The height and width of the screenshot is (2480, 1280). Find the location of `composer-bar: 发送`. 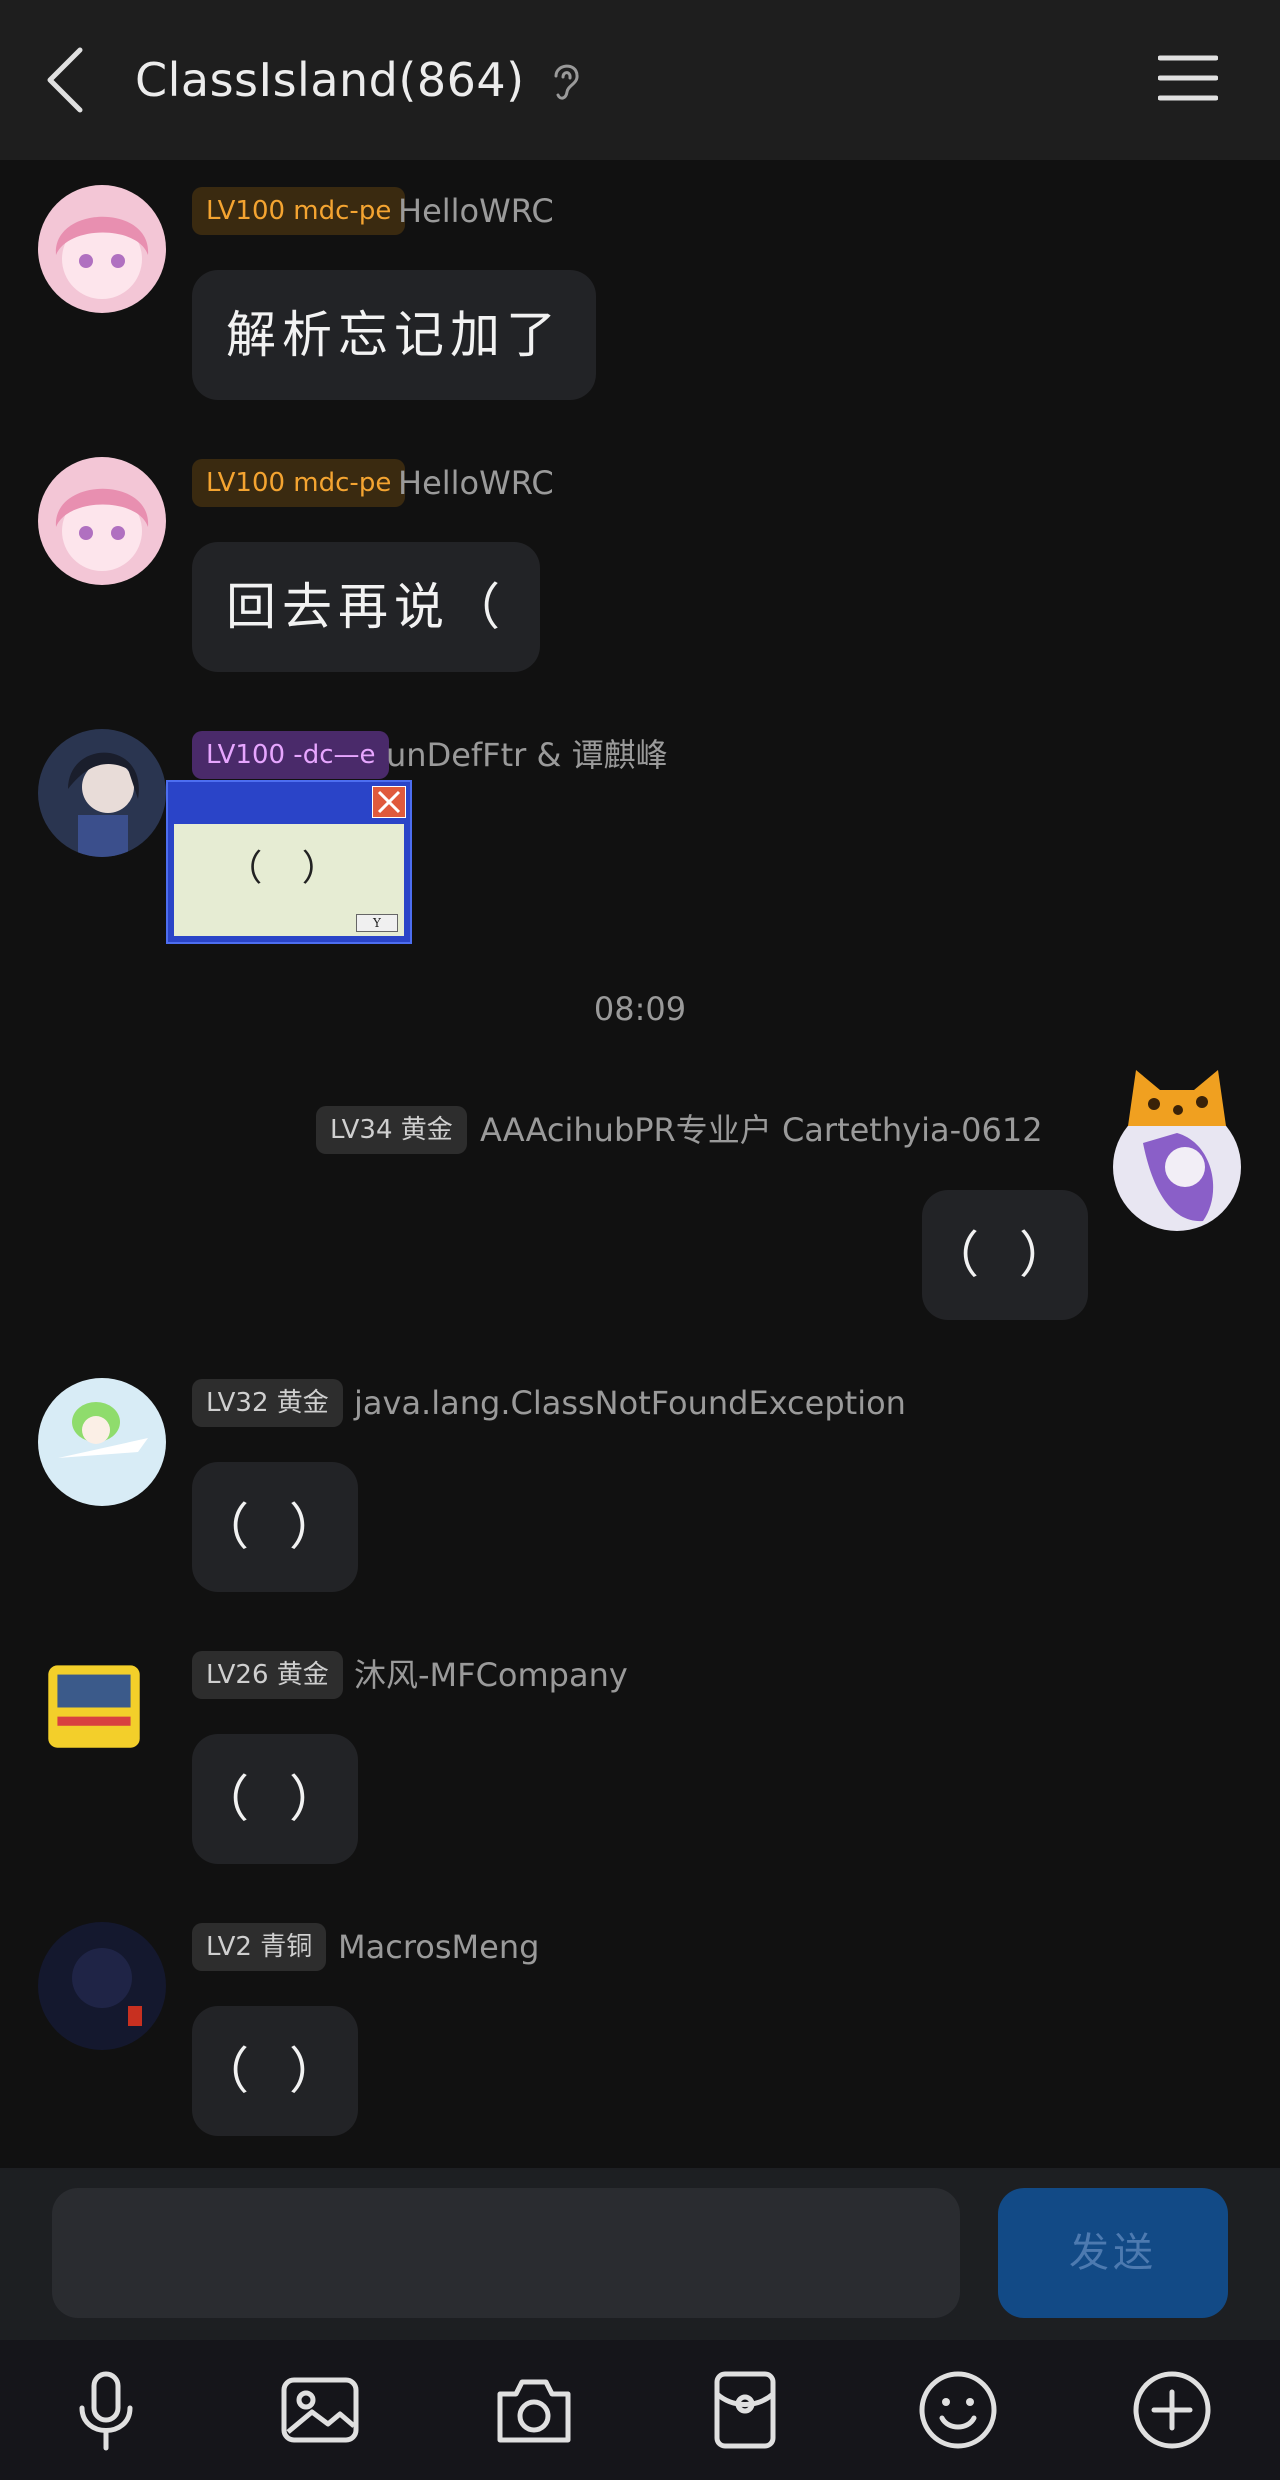

composer-bar: 发送 is located at coordinates (640, 2254).